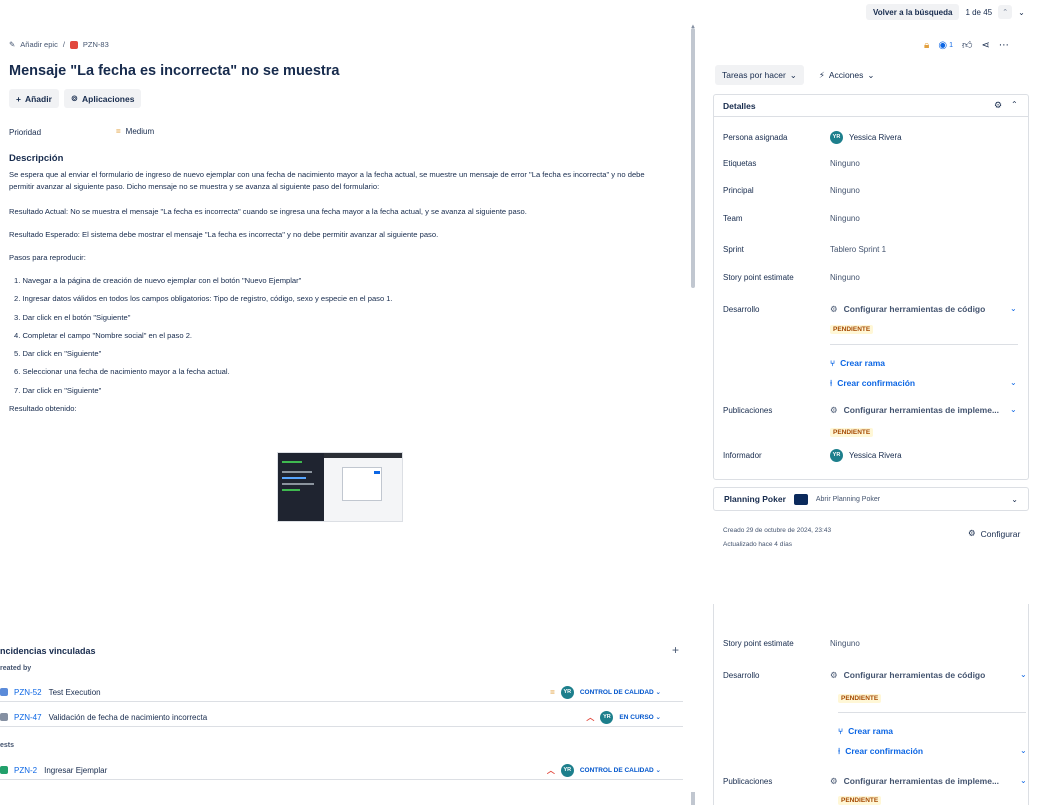  Describe the element at coordinates (755, 499) in the screenshot. I see `planning-poker-label: Planning Poker` at that location.